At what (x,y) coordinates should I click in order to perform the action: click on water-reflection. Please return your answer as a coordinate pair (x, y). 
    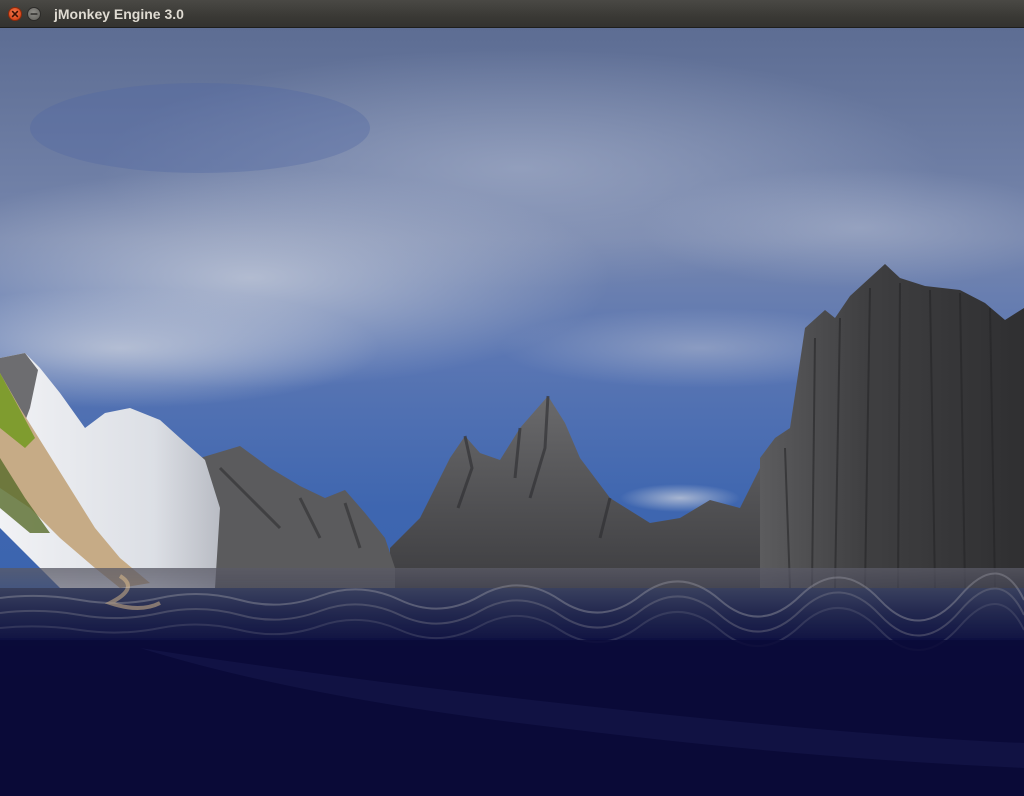
    Looking at the image, I should click on (512, 609).